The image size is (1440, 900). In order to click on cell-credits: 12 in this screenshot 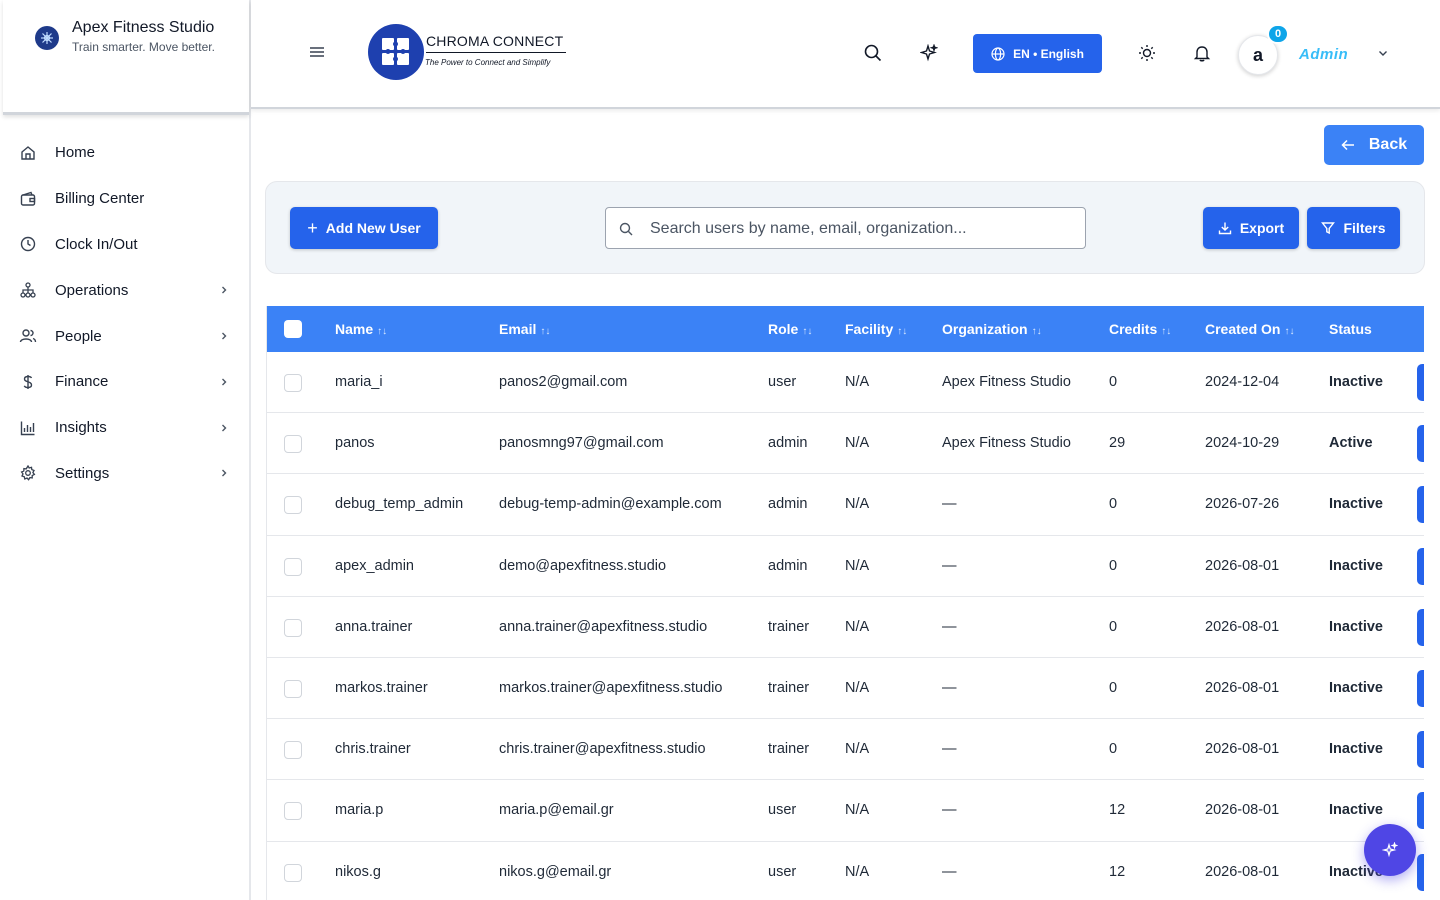, I will do `click(1117, 810)`.